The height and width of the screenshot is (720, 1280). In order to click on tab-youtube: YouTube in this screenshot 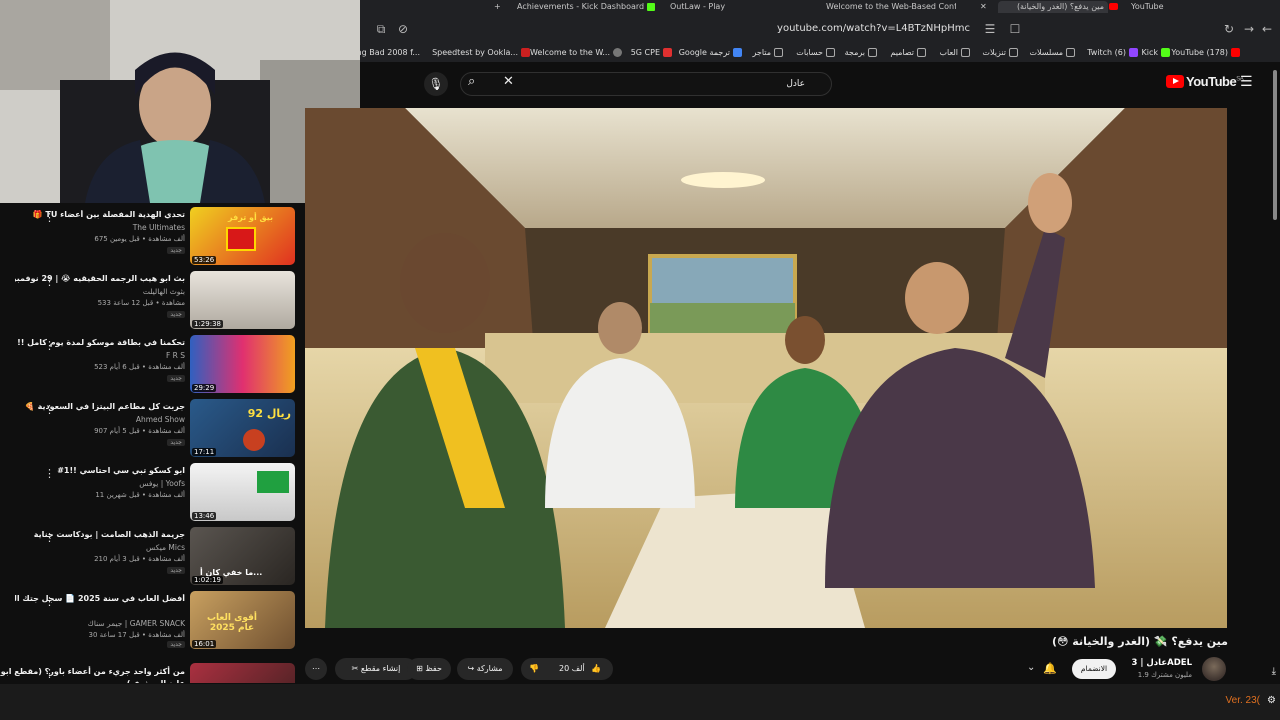, I will do `click(1147, 7)`.